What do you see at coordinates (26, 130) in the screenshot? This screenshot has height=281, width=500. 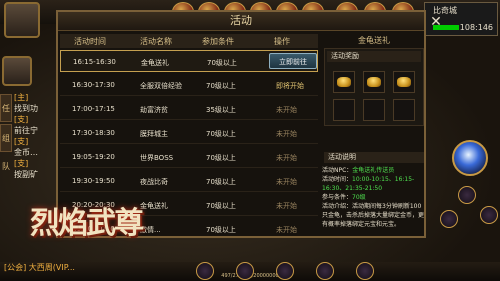 I see `quest-item: 前往宁` at bounding box center [26, 130].